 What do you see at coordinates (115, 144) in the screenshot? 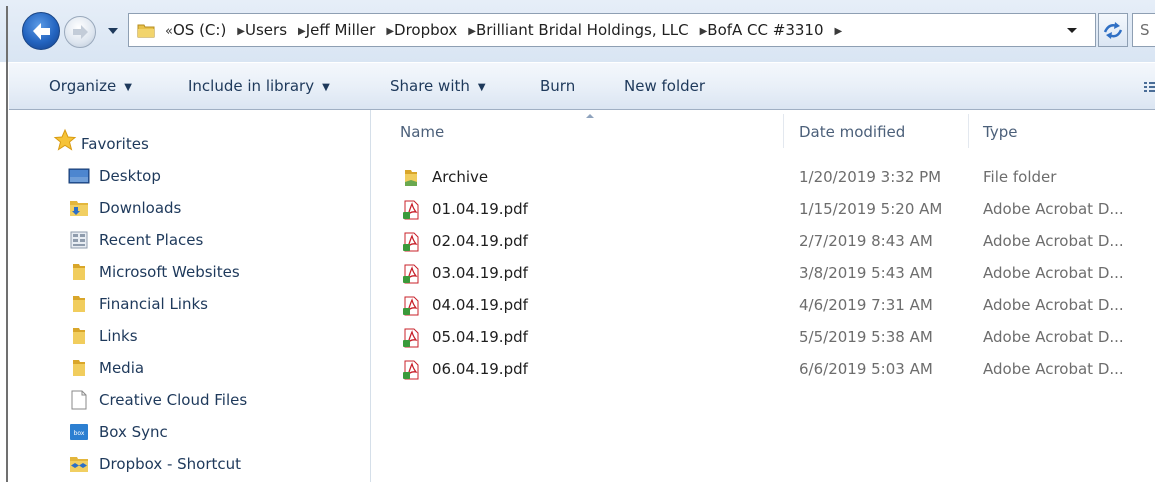
I see `favorites-header: Favorites` at bounding box center [115, 144].